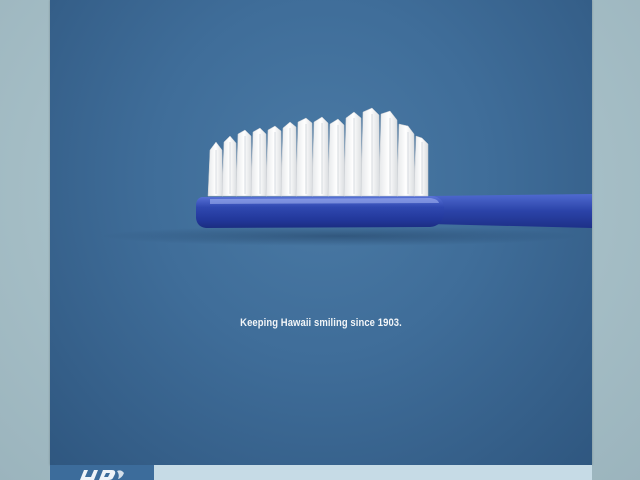  What do you see at coordinates (102, 475) in the screenshot?
I see `company-logo-icon` at bounding box center [102, 475].